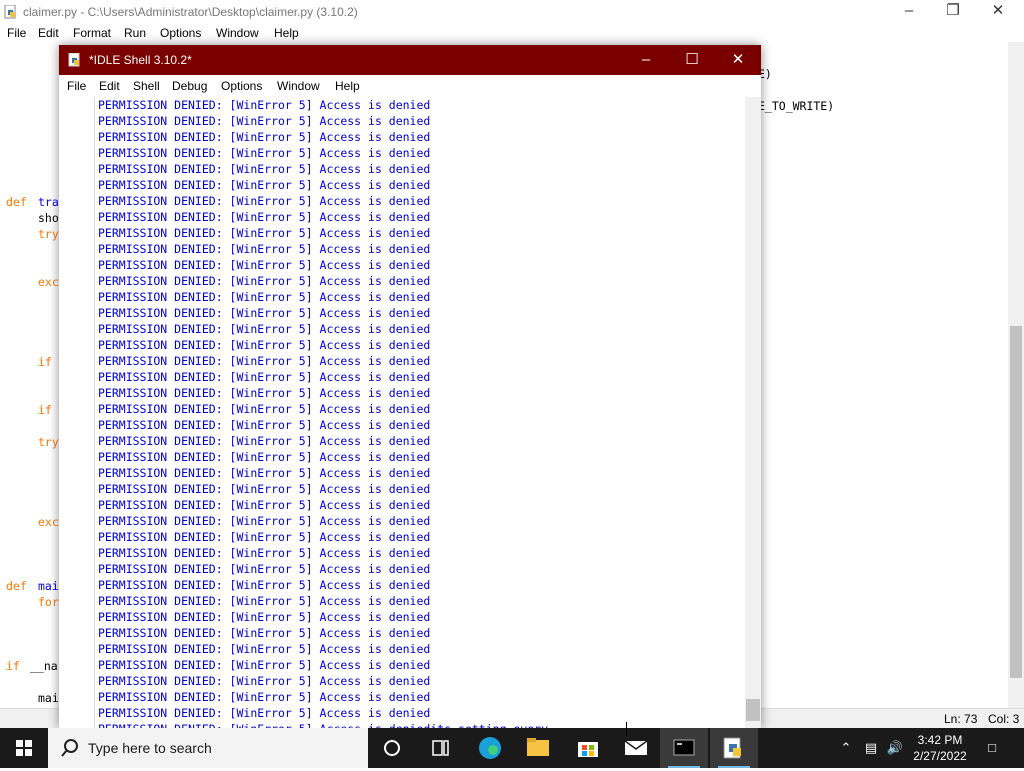 This screenshot has height=771, width=1024. Describe the element at coordinates (298, 86) in the screenshot. I see `shell-menu-window: Window` at that location.